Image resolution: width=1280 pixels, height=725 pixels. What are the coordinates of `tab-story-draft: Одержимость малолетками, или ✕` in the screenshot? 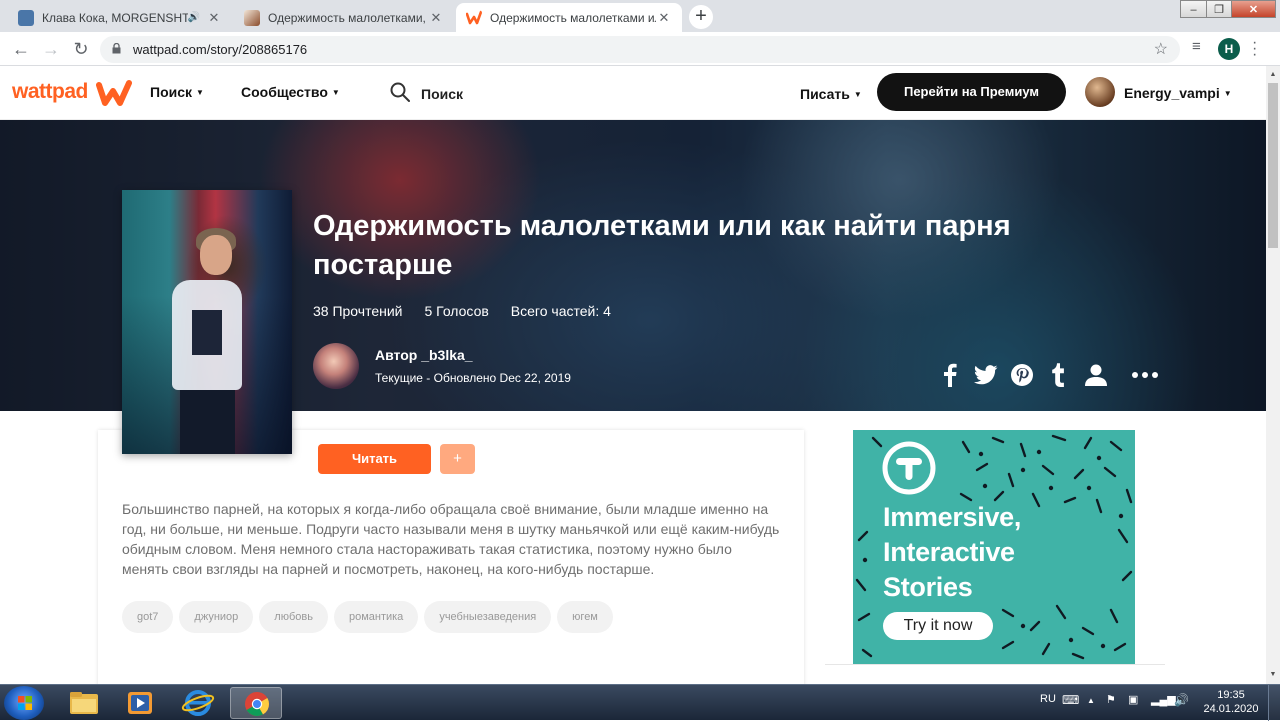 It's located at (344, 17).